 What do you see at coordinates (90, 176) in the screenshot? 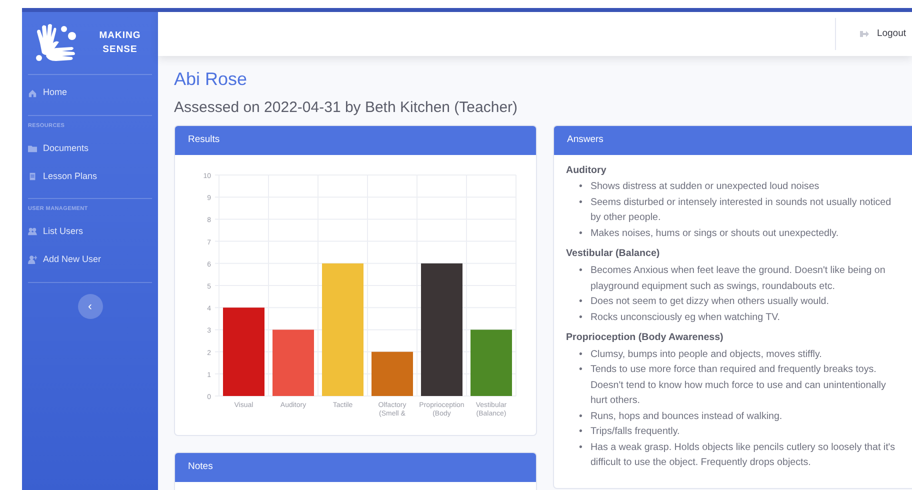
I see `sidebar-link: Lesson Plans` at bounding box center [90, 176].